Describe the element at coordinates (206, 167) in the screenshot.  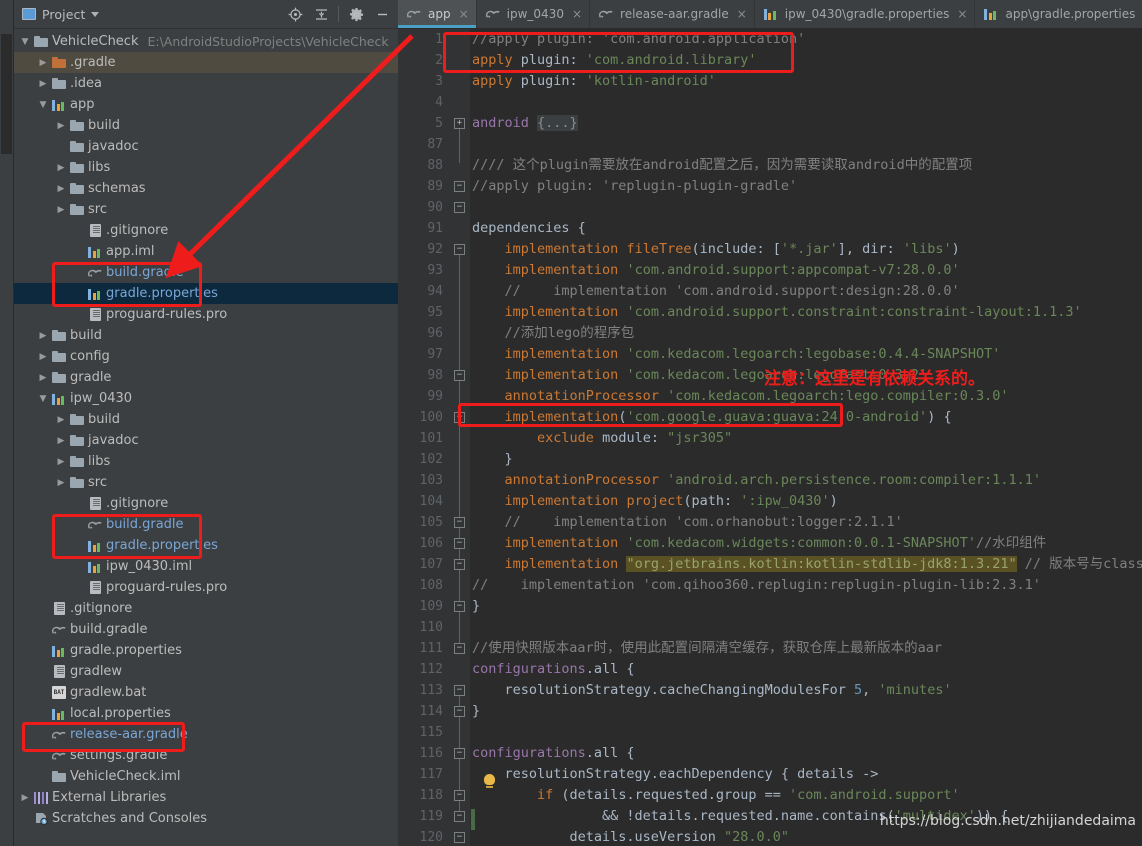
I see `tree-item-libs: ▶ libs` at that location.